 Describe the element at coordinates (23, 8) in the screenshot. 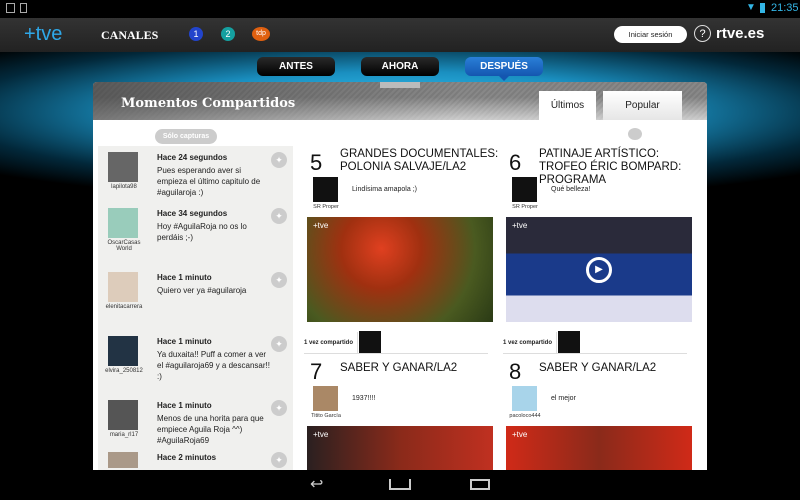

I see `download-icon` at that location.